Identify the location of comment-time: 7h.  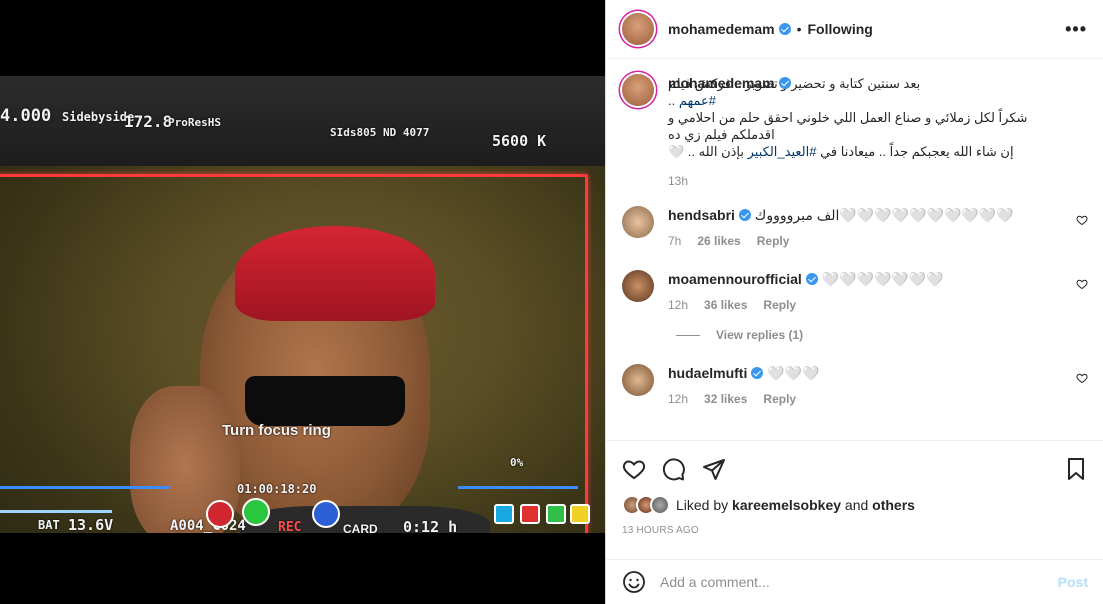
(674, 241).